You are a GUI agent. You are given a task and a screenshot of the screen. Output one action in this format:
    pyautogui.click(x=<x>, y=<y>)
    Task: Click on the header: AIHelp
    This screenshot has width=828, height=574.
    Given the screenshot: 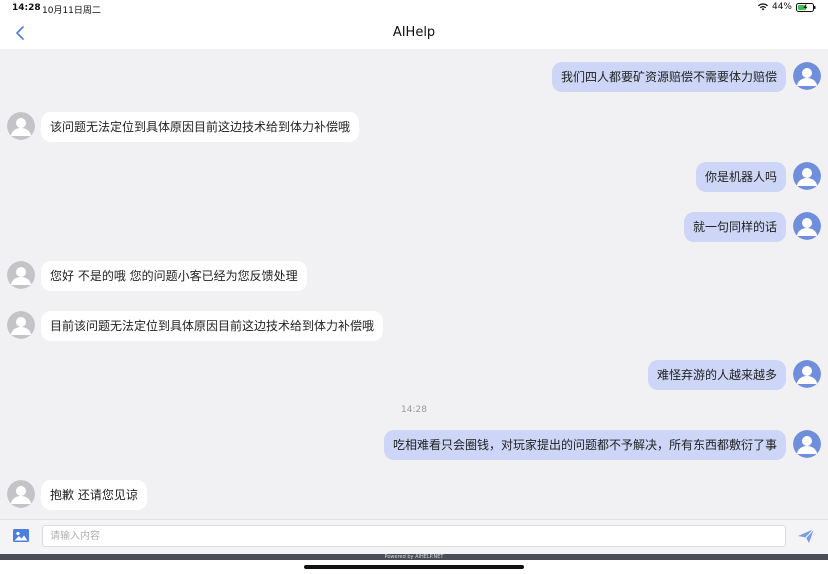 What is the action you would take?
    pyautogui.click(x=414, y=33)
    